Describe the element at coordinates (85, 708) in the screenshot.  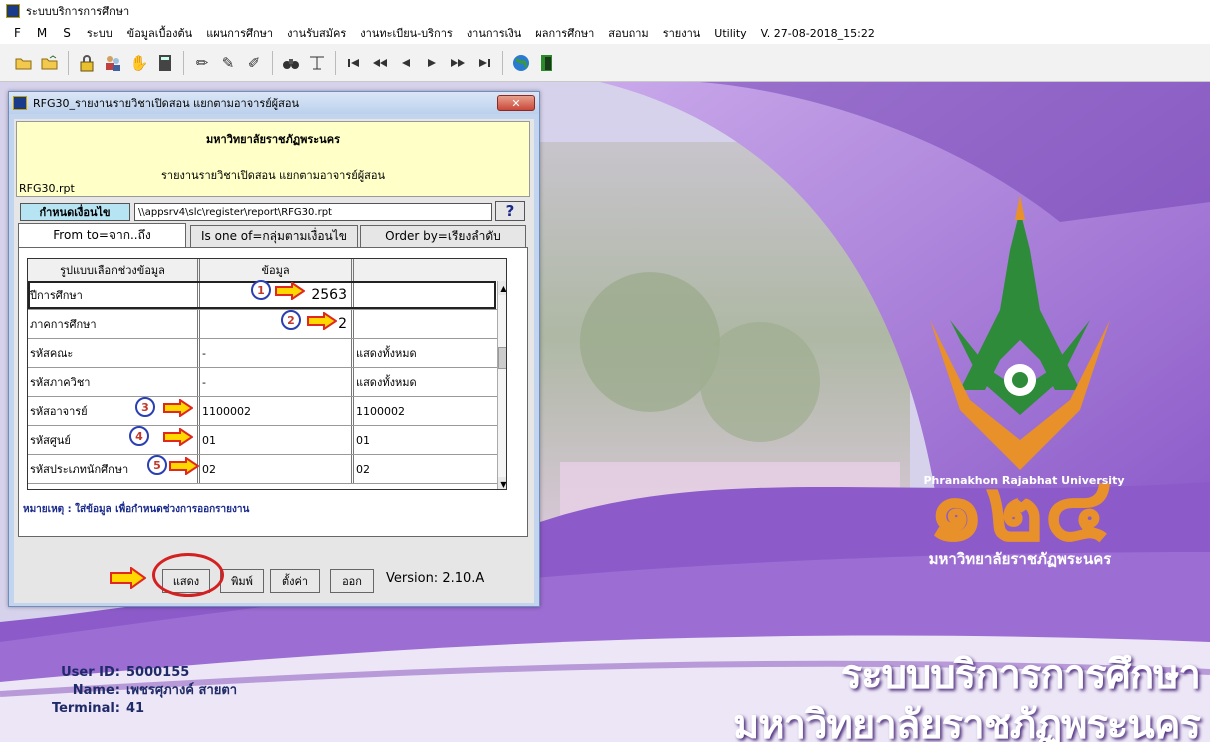
I see `terminal-label: Terminal:` at that location.